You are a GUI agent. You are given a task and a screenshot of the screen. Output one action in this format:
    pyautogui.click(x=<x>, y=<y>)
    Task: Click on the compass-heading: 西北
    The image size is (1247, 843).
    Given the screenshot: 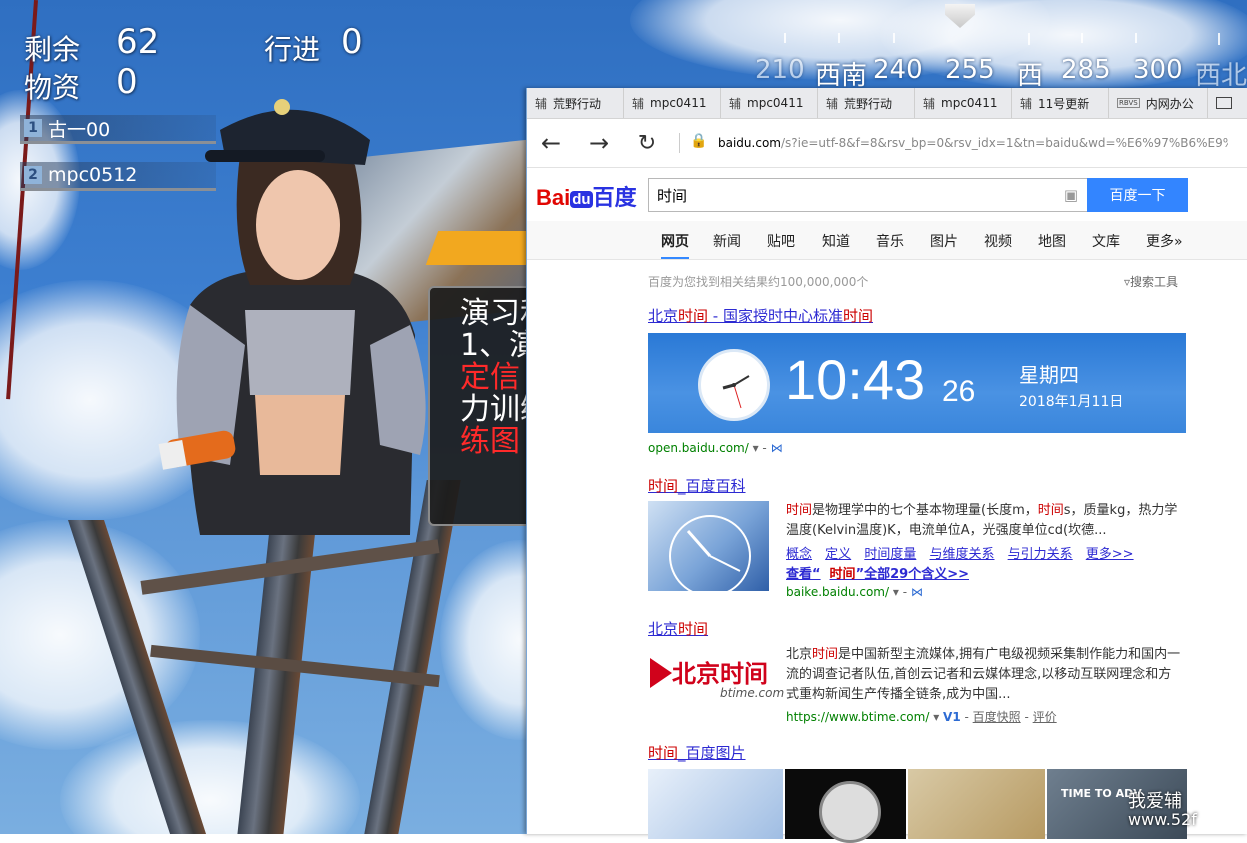 What is the action you would take?
    pyautogui.click(x=1221, y=76)
    